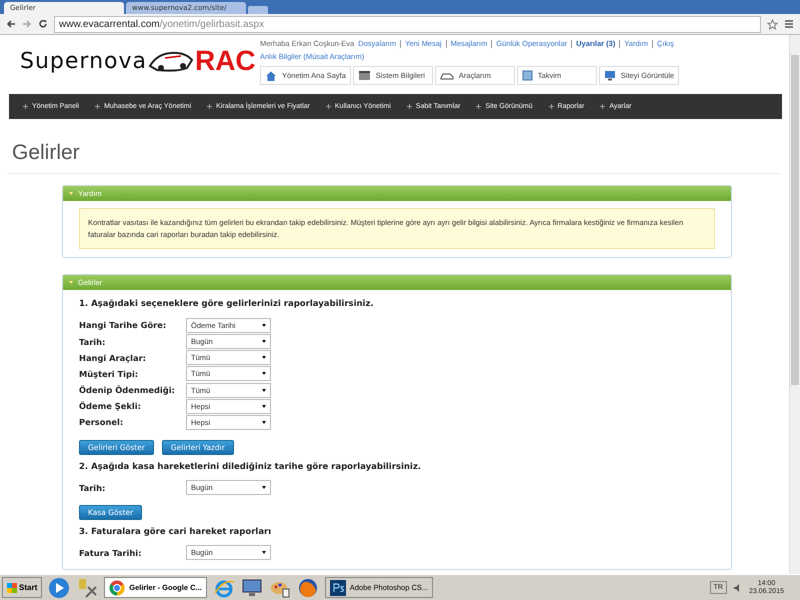  What do you see at coordinates (364, 75) in the screenshot?
I see `clapper-icon` at bounding box center [364, 75].